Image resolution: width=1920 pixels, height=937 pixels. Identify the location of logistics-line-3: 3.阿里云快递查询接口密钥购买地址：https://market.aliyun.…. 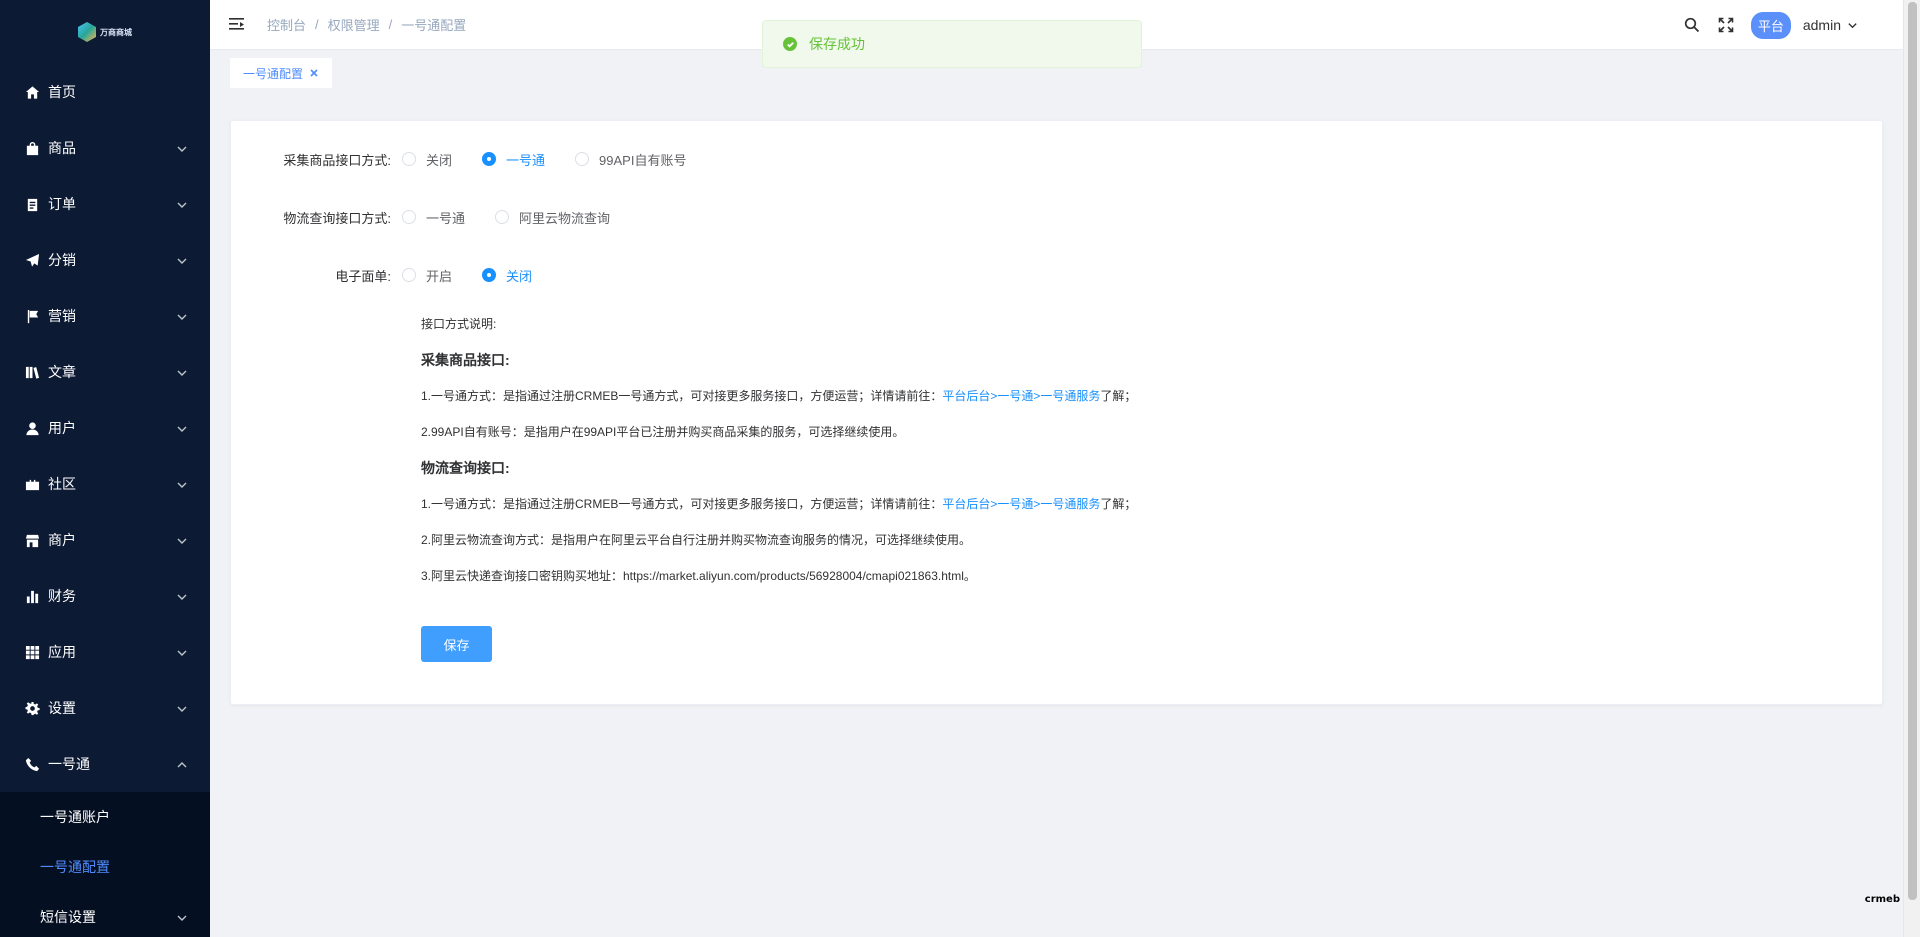
(698, 576).